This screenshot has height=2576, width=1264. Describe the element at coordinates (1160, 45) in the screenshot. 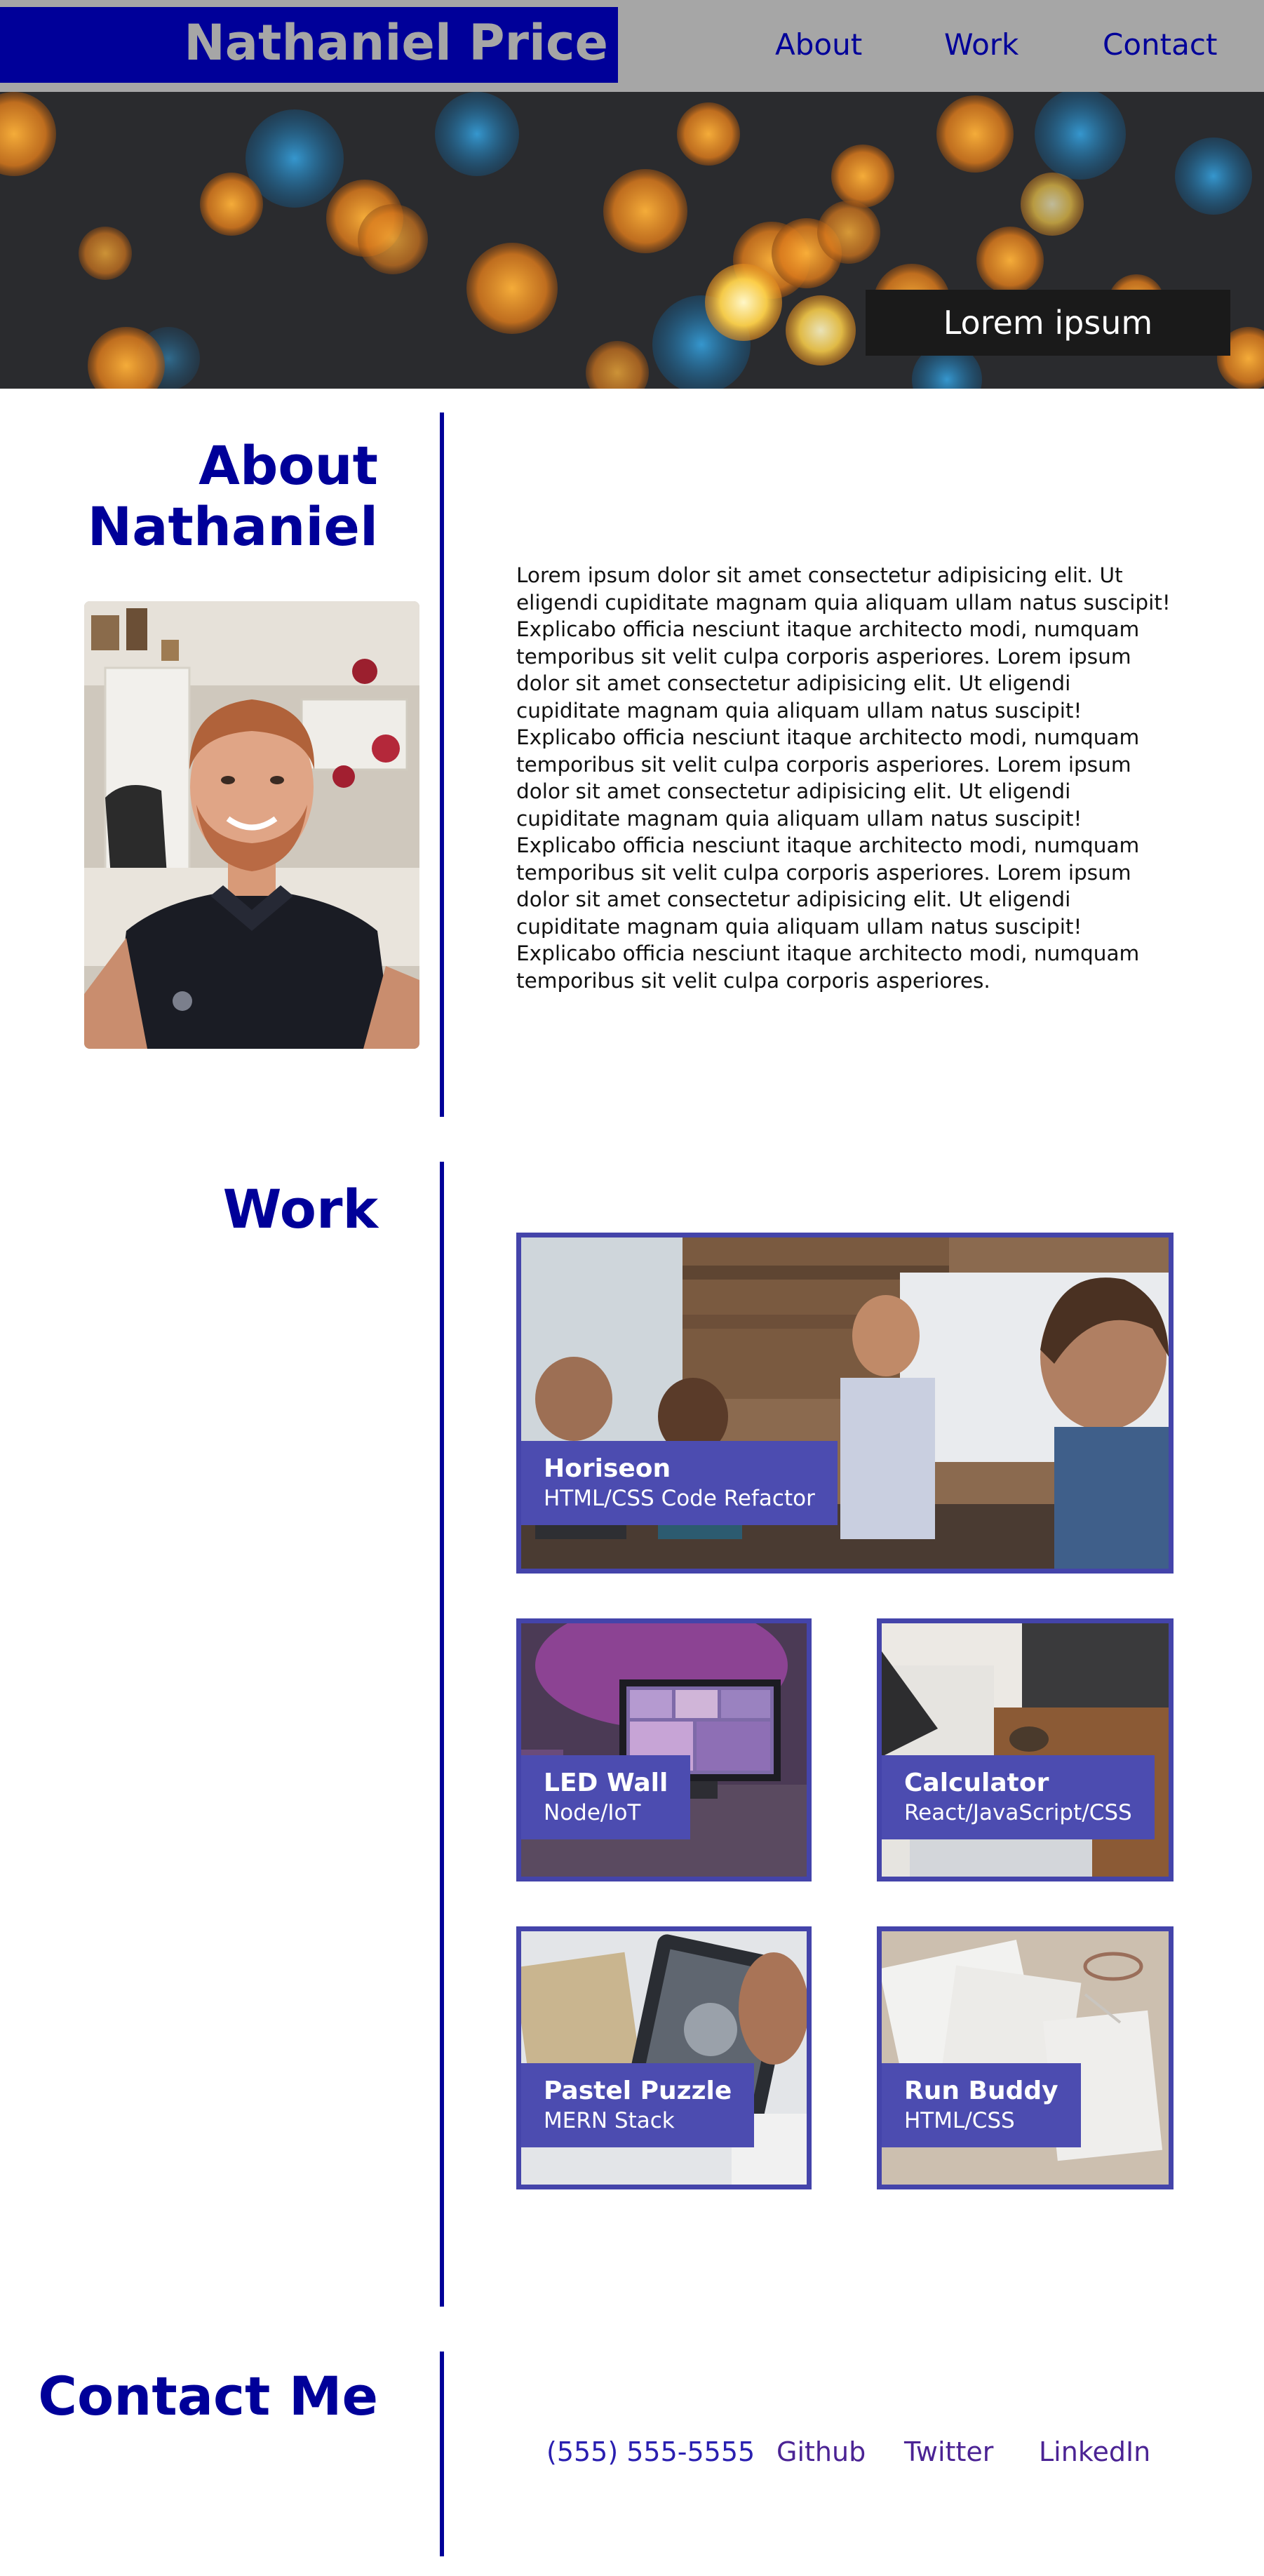

I see `nav-link-contact: Contact` at that location.